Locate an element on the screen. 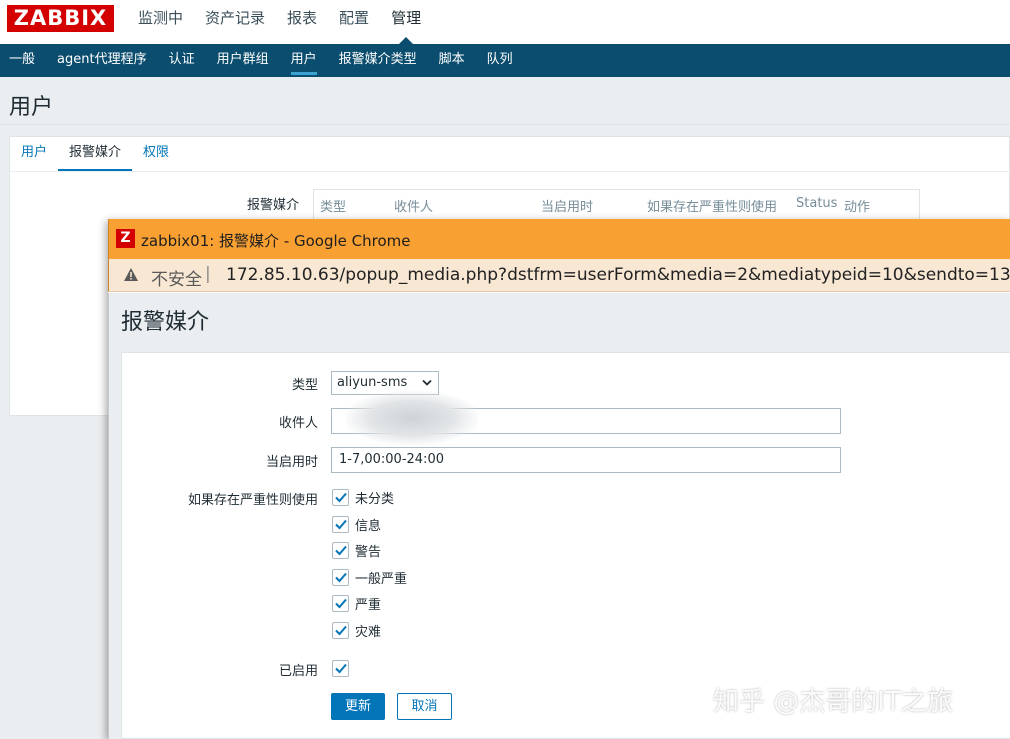 Image resolution: width=1010 pixels, height=739 pixels. submenu-authentication: 认证 is located at coordinates (182, 60).